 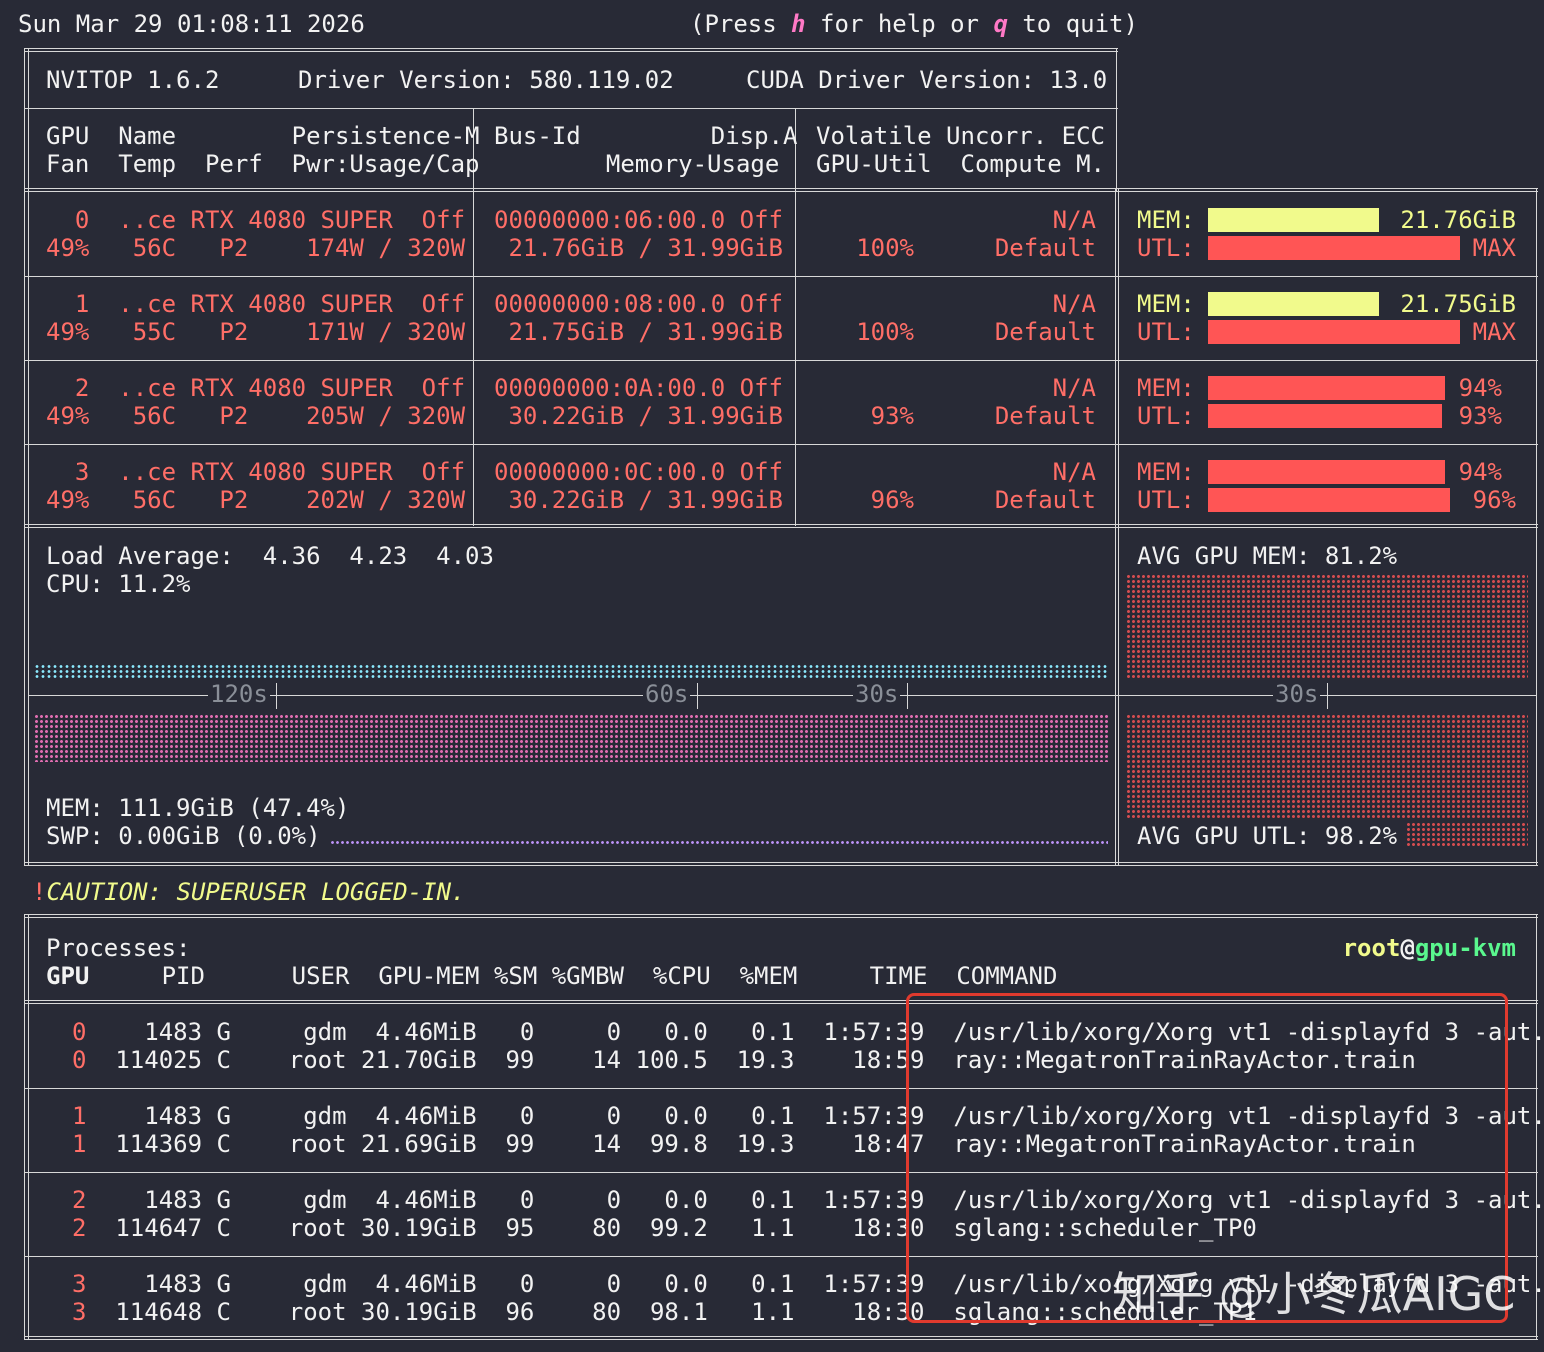 What do you see at coordinates (1166, 332) in the screenshot?
I see `gpu-1-utl-label: UTL:` at bounding box center [1166, 332].